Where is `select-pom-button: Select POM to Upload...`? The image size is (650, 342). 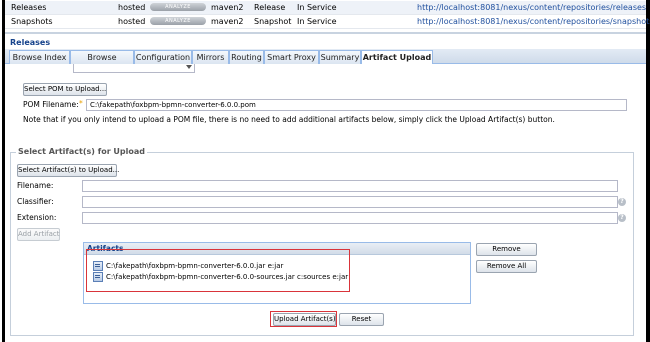
select-pom-button: Select POM to Upload... is located at coordinates (65, 89).